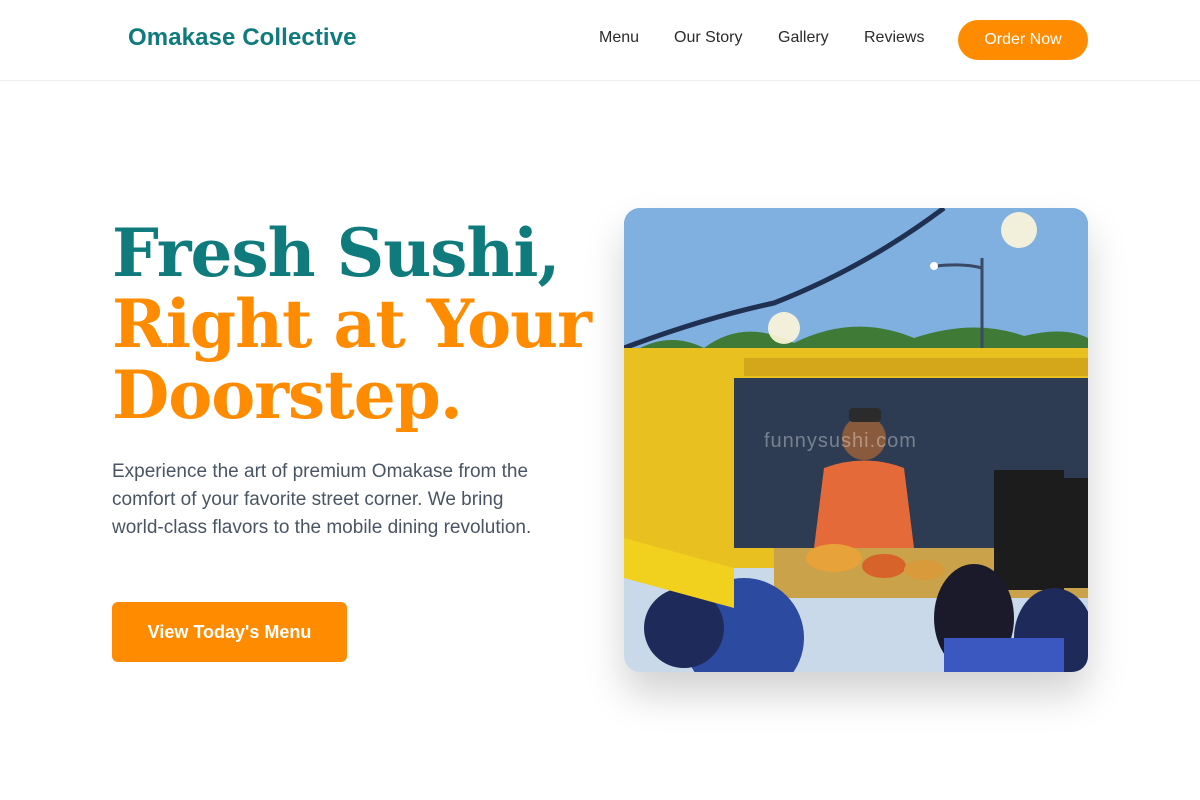  What do you see at coordinates (803, 38) in the screenshot?
I see `nav-link-gallery: Gallery` at bounding box center [803, 38].